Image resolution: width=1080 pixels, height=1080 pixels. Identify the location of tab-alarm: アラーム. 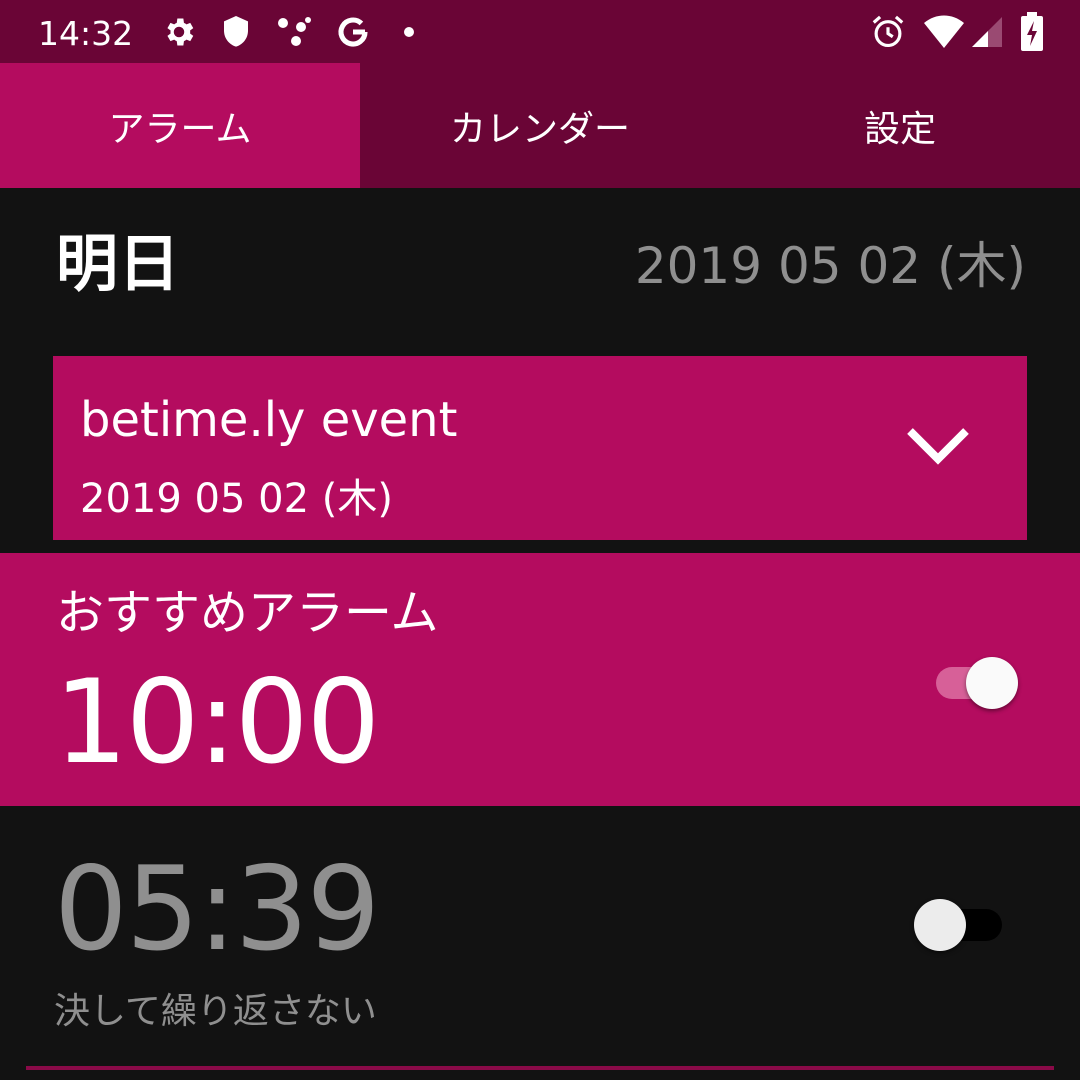
(180, 125).